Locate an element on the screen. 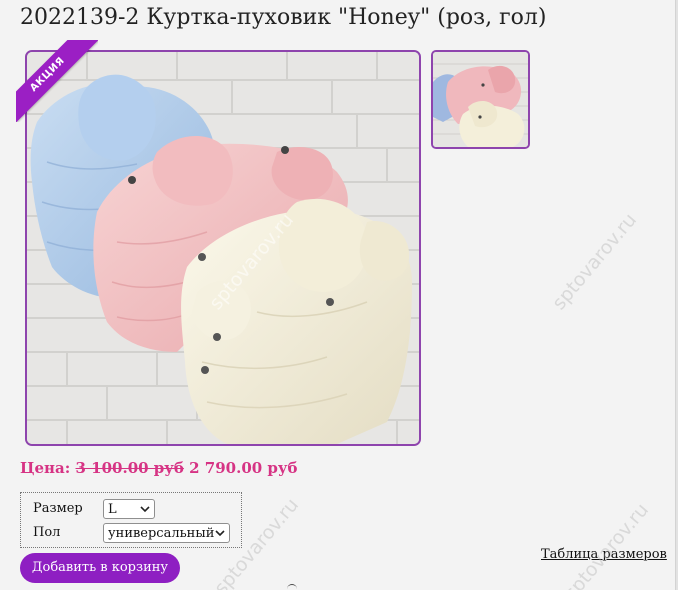 This screenshot has width=678, height=590. price-label: Цена: is located at coordinates (45, 468).